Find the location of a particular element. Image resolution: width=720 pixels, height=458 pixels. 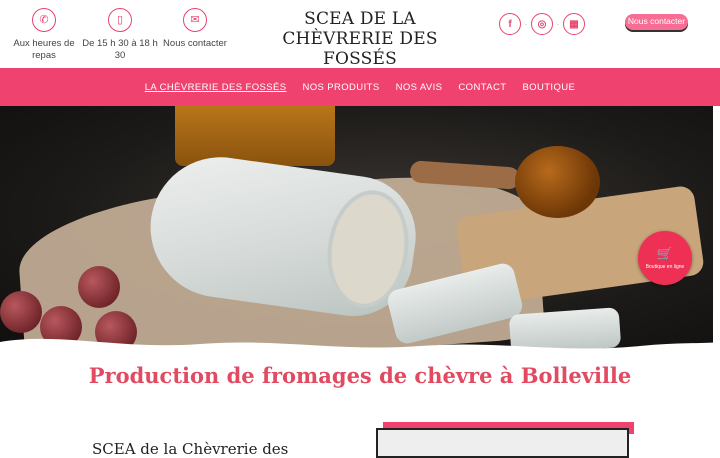

facebook-icon: f is located at coordinates (510, 24).